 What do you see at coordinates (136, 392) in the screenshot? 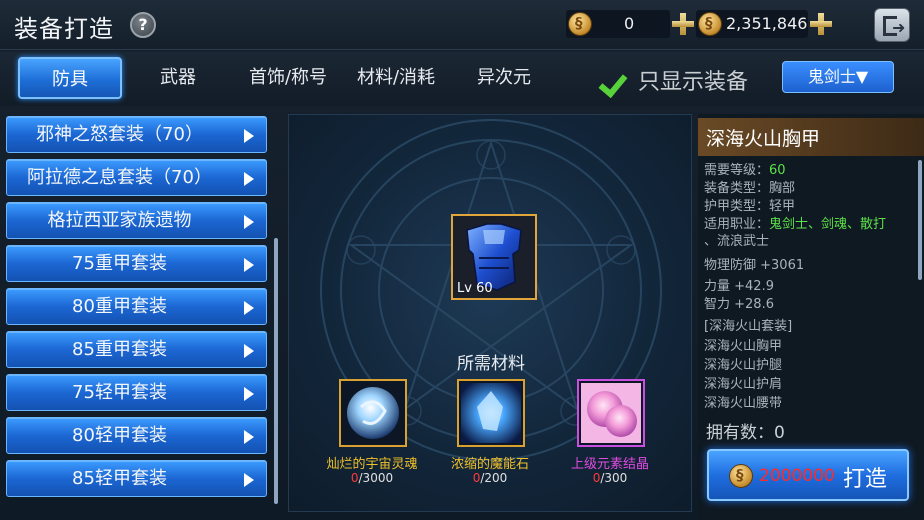
I see `list-item: 75轻甲套装` at bounding box center [136, 392].